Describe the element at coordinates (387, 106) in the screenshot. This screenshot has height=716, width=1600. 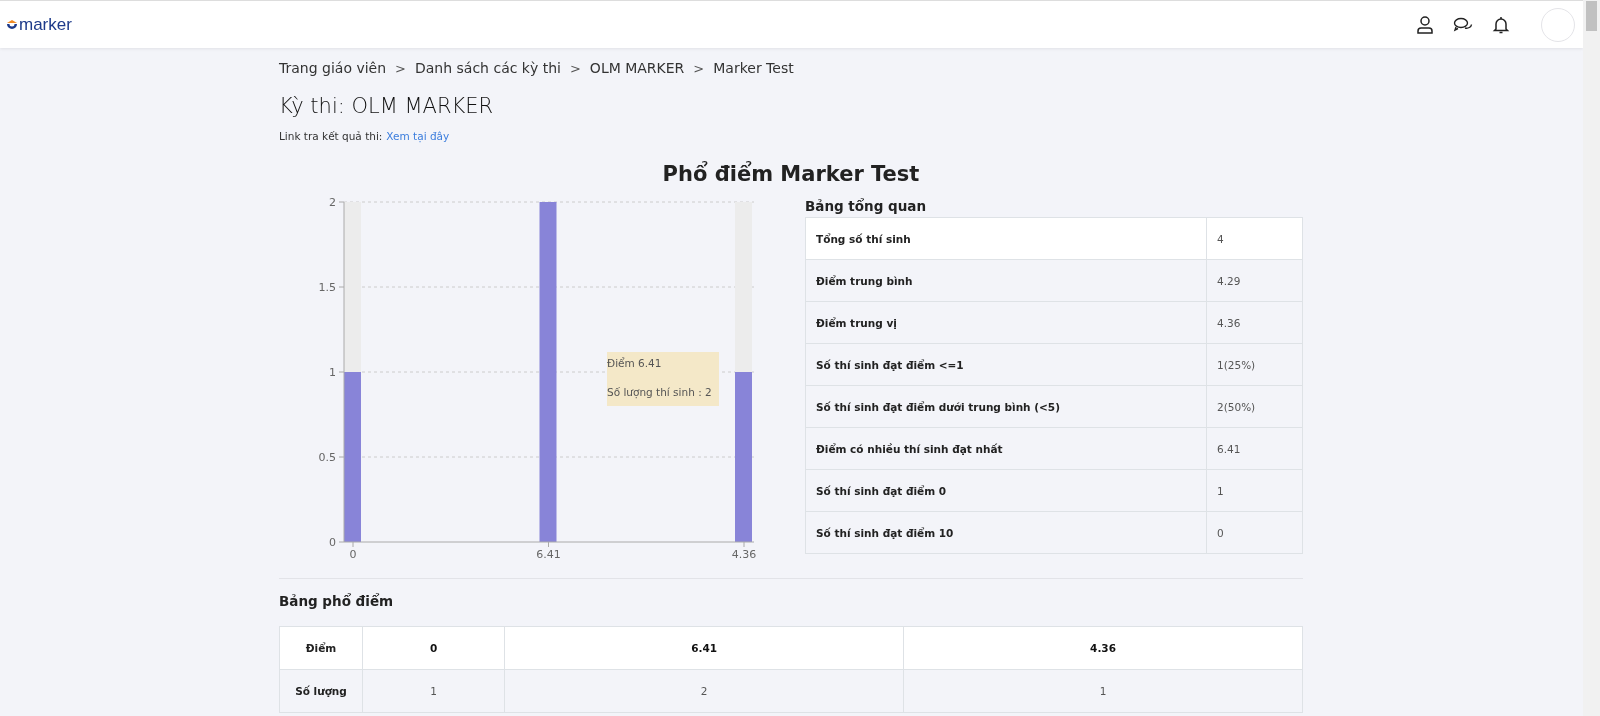
I see `page-title: Kỳ thi: OLM MARKER` at that location.